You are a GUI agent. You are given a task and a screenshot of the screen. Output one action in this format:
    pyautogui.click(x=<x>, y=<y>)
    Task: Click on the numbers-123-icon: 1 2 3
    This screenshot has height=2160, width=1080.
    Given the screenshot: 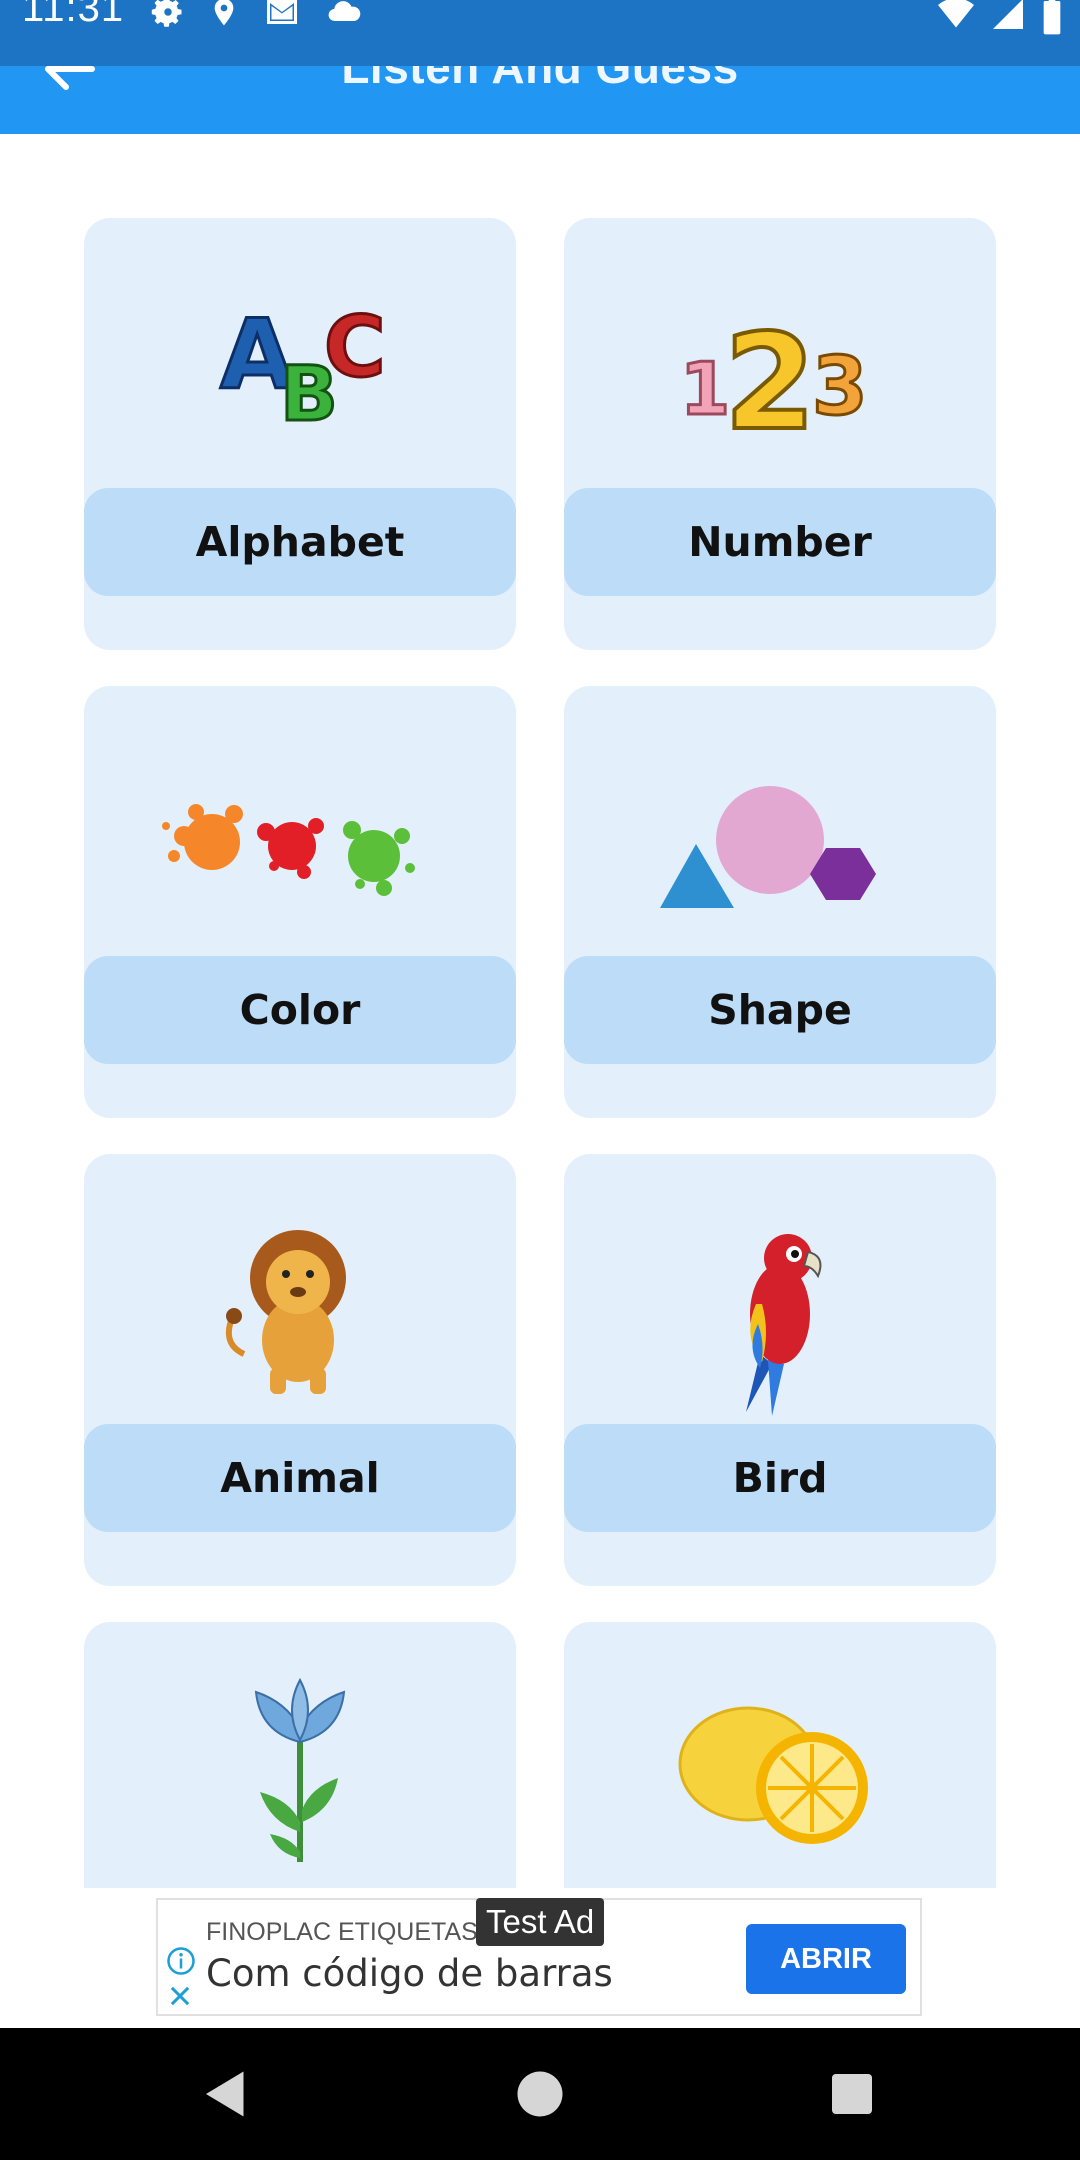 What is the action you would take?
    pyautogui.click(x=774, y=383)
    